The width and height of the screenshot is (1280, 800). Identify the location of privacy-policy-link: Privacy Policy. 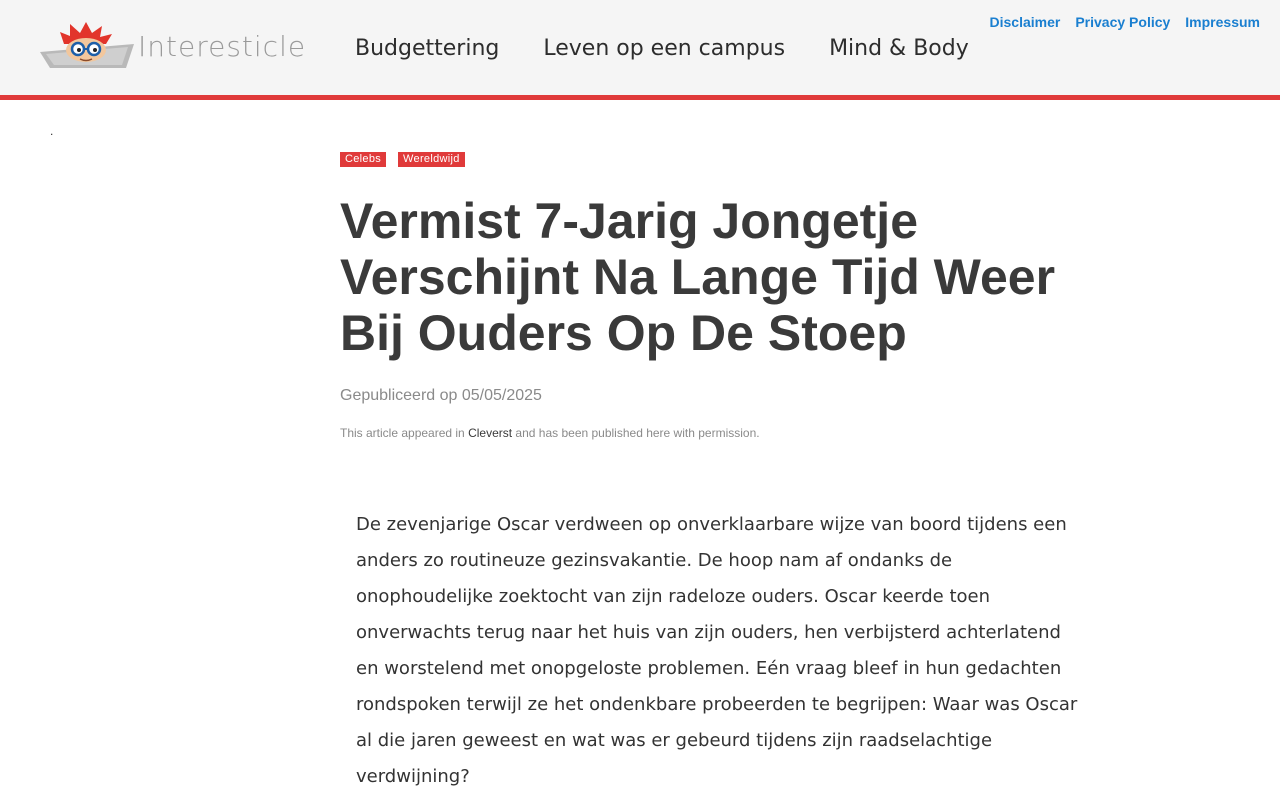
(1122, 22).